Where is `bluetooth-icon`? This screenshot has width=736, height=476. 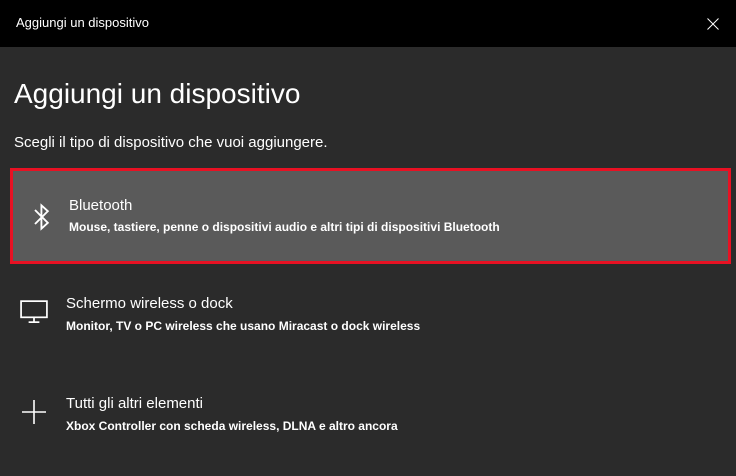
bluetooth-icon is located at coordinates (42, 217).